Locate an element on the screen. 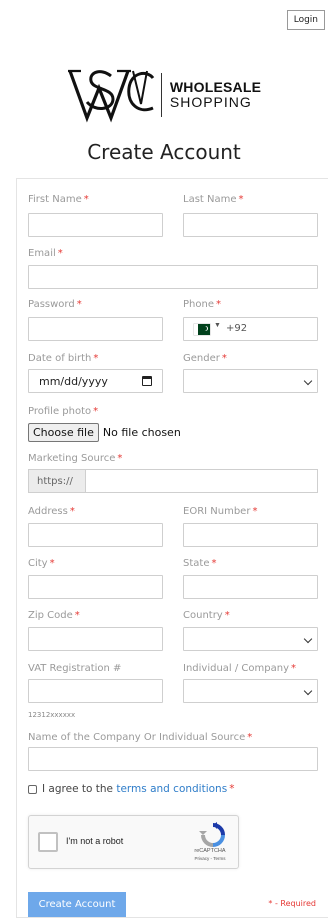 The height and width of the screenshot is (918, 328). password-input is located at coordinates (95, 329).